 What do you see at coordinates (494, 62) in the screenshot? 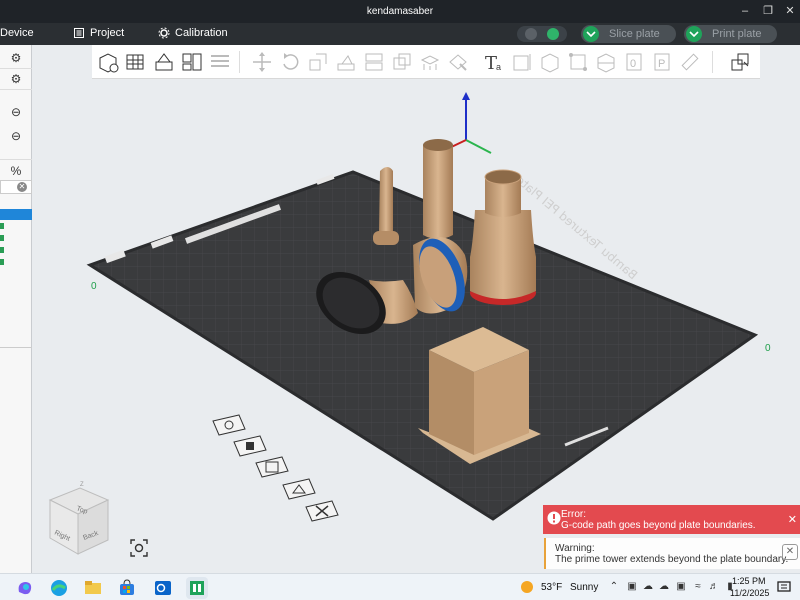
I see `text-icon: Ta` at bounding box center [494, 62].